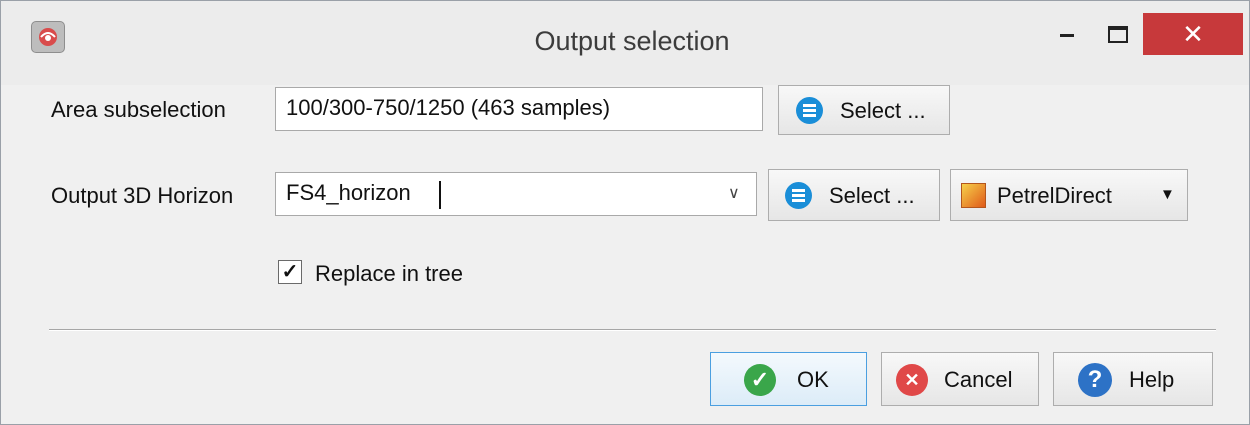 The height and width of the screenshot is (425, 1250). I want to click on help-button: ? Help, so click(1133, 379).